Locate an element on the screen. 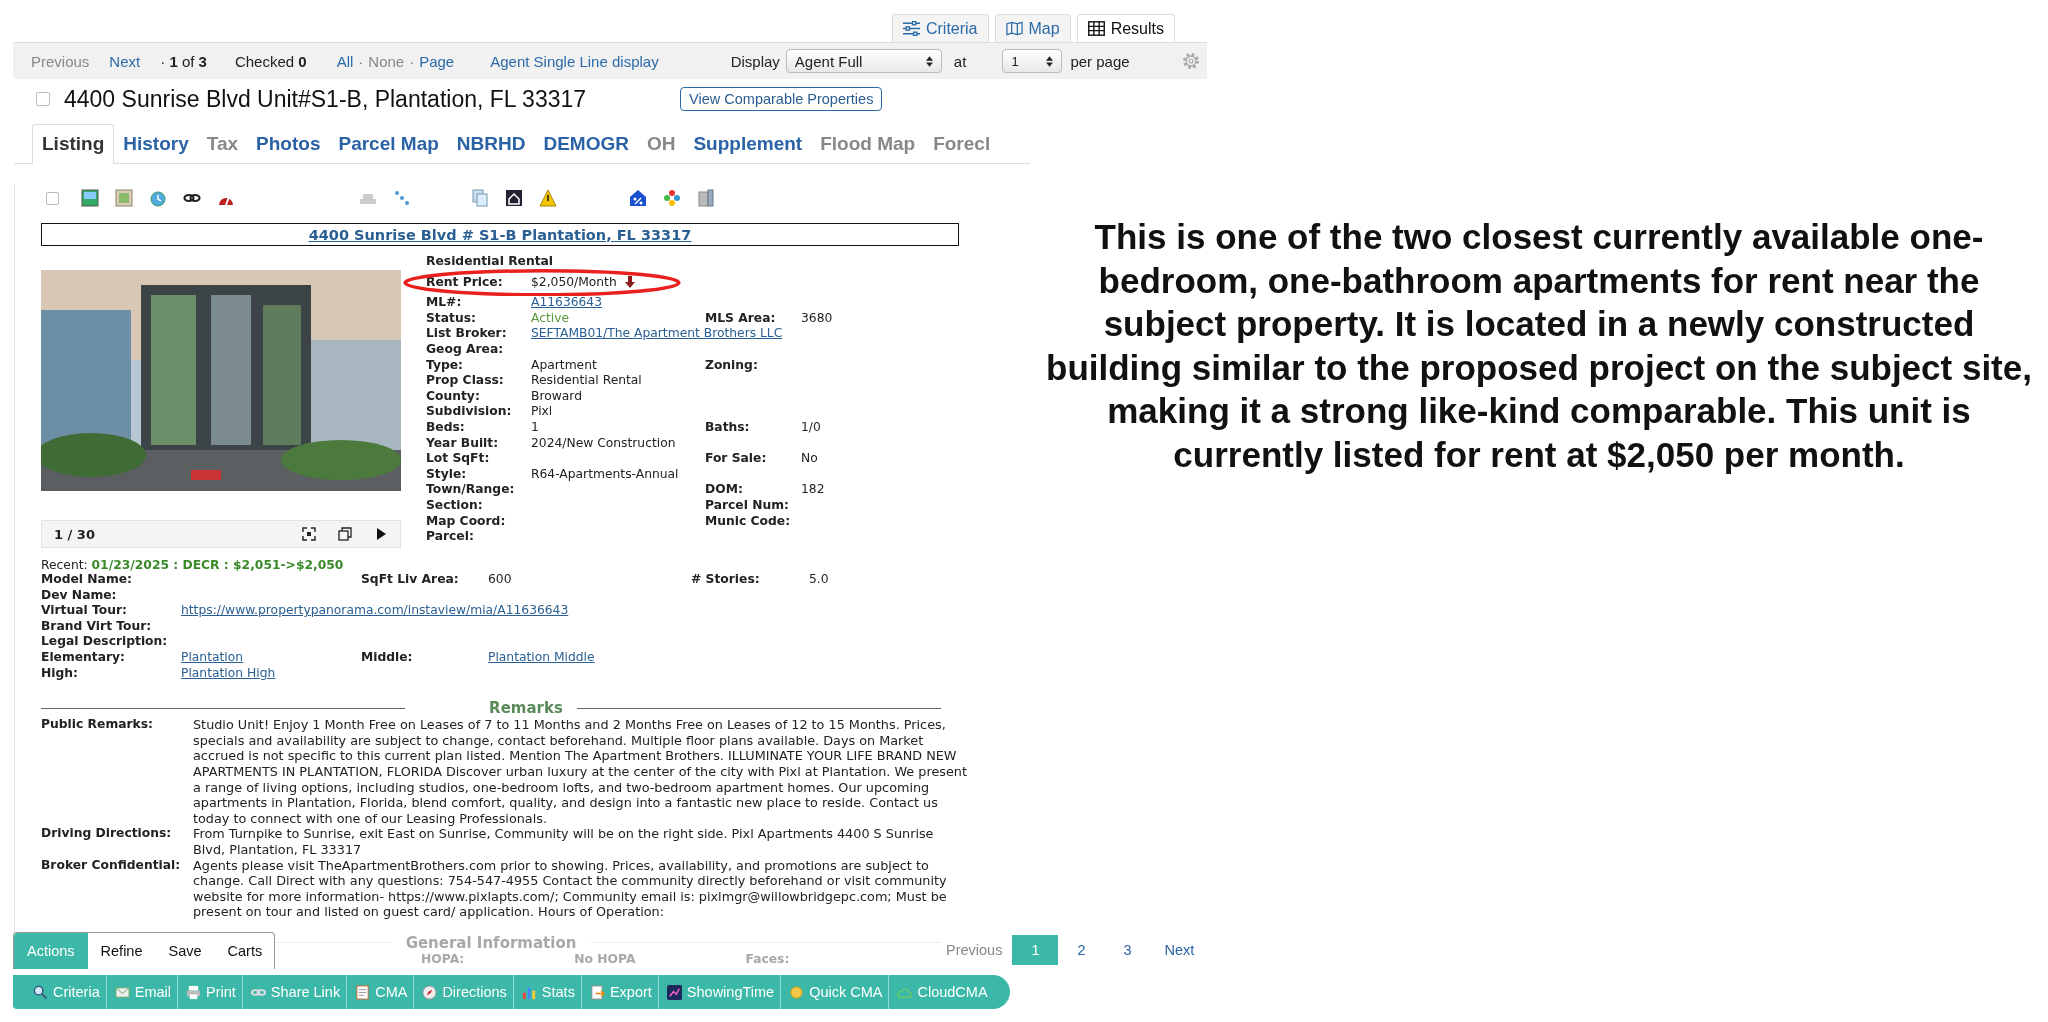 This screenshot has width=2048, height=1022. recent-change: Recent: 01/23/2025 : DECR : $2,051->$2,050 is located at coordinates (193, 565).